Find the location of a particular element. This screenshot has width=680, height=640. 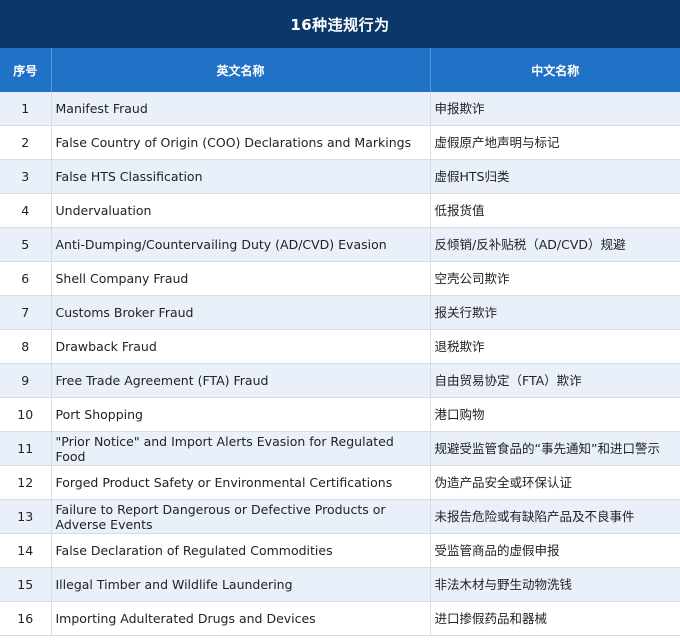

row-english-name-cell: Customs Broker Fraud is located at coordinates (241, 312).